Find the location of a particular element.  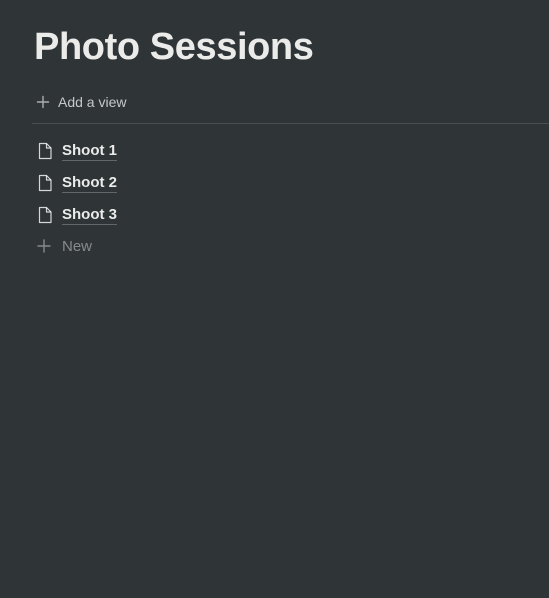

list-item-label: Shoot 3 is located at coordinates (89, 215).